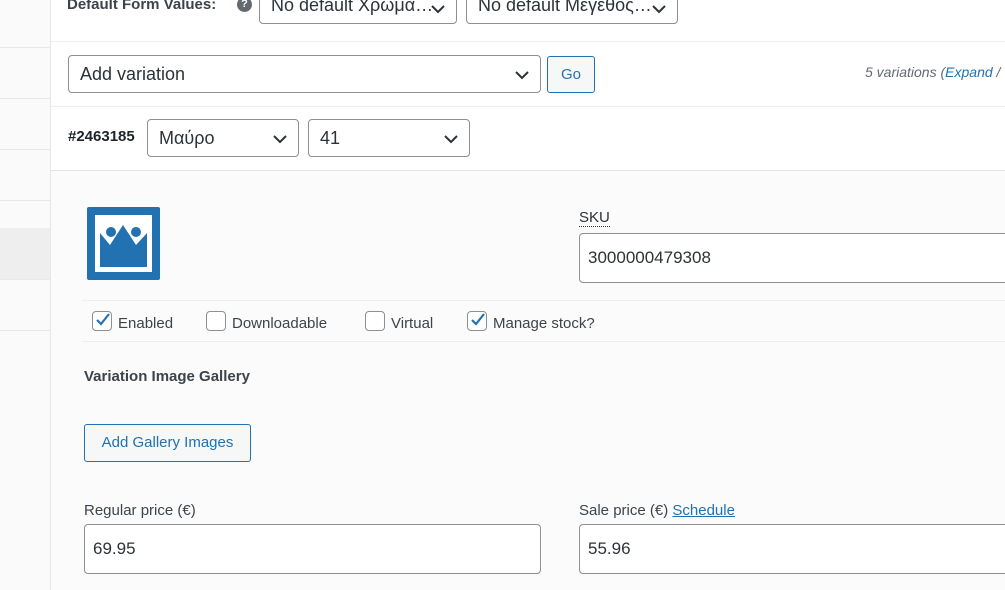 Image resolution: width=1005 pixels, height=590 pixels. Describe the element at coordinates (703, 510) in the screenshot. I see `schedule-link: Schedule` at that location.